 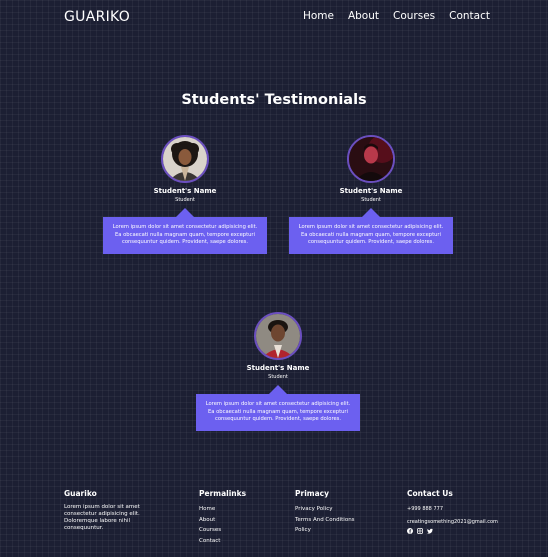 I want to click on student-photo-3-icon, so click(x=278, y=336).